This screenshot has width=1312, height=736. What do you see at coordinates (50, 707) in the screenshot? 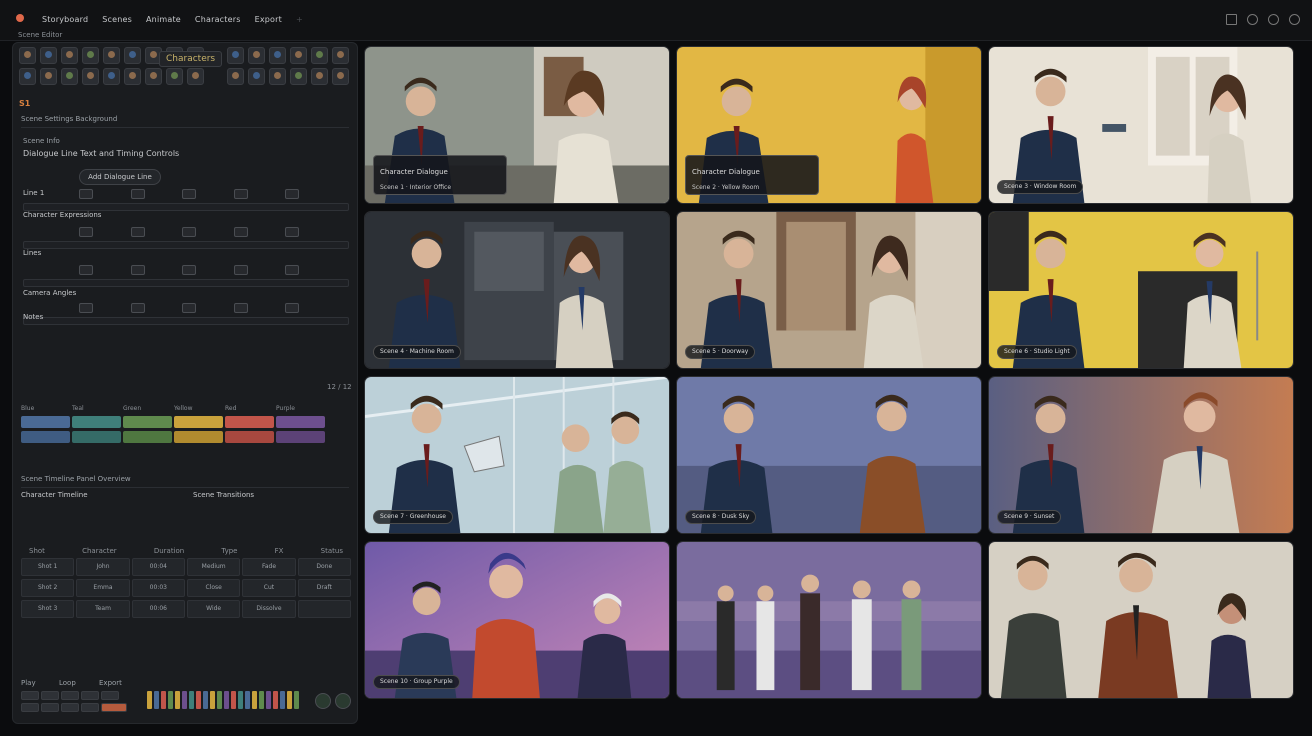
I see `next-button` at bounding box center [50, 707].